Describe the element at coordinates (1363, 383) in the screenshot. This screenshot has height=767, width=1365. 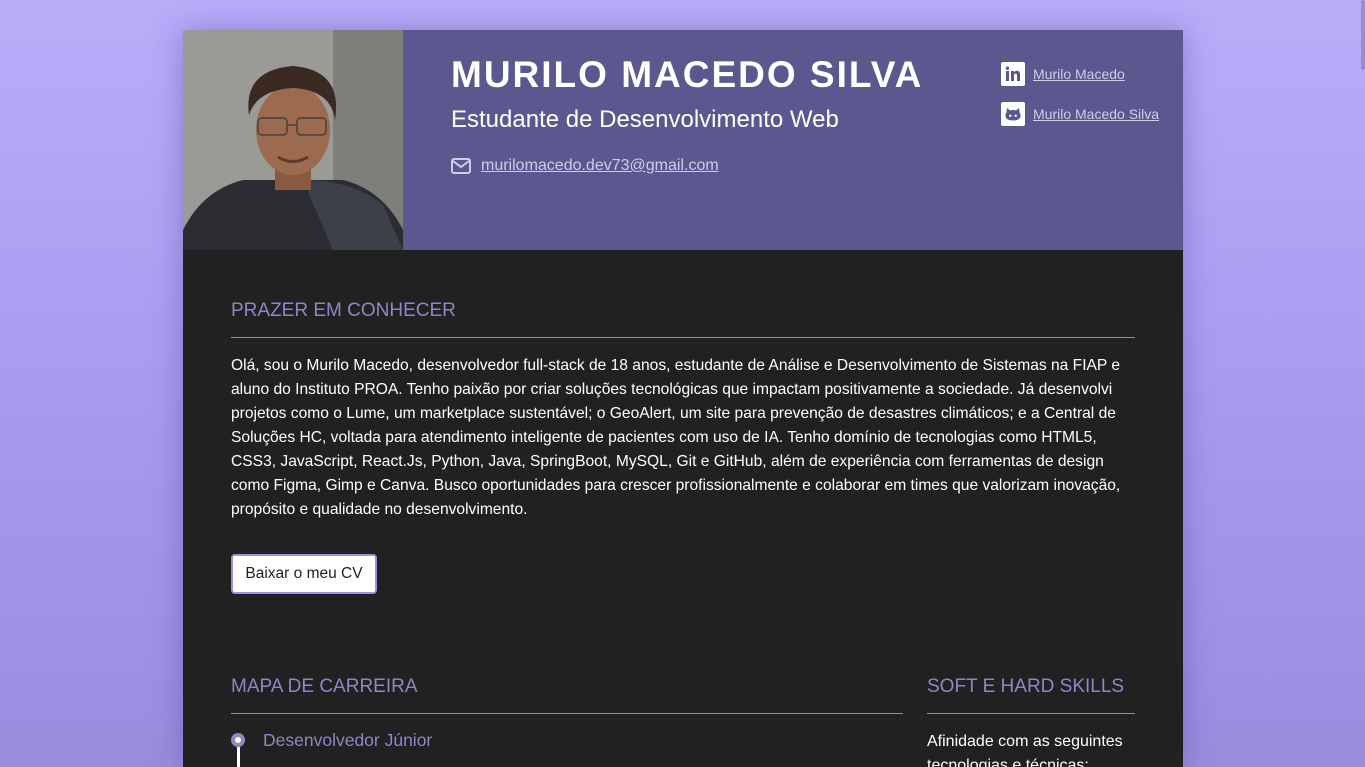
I see `page-scrollbar` at that location.